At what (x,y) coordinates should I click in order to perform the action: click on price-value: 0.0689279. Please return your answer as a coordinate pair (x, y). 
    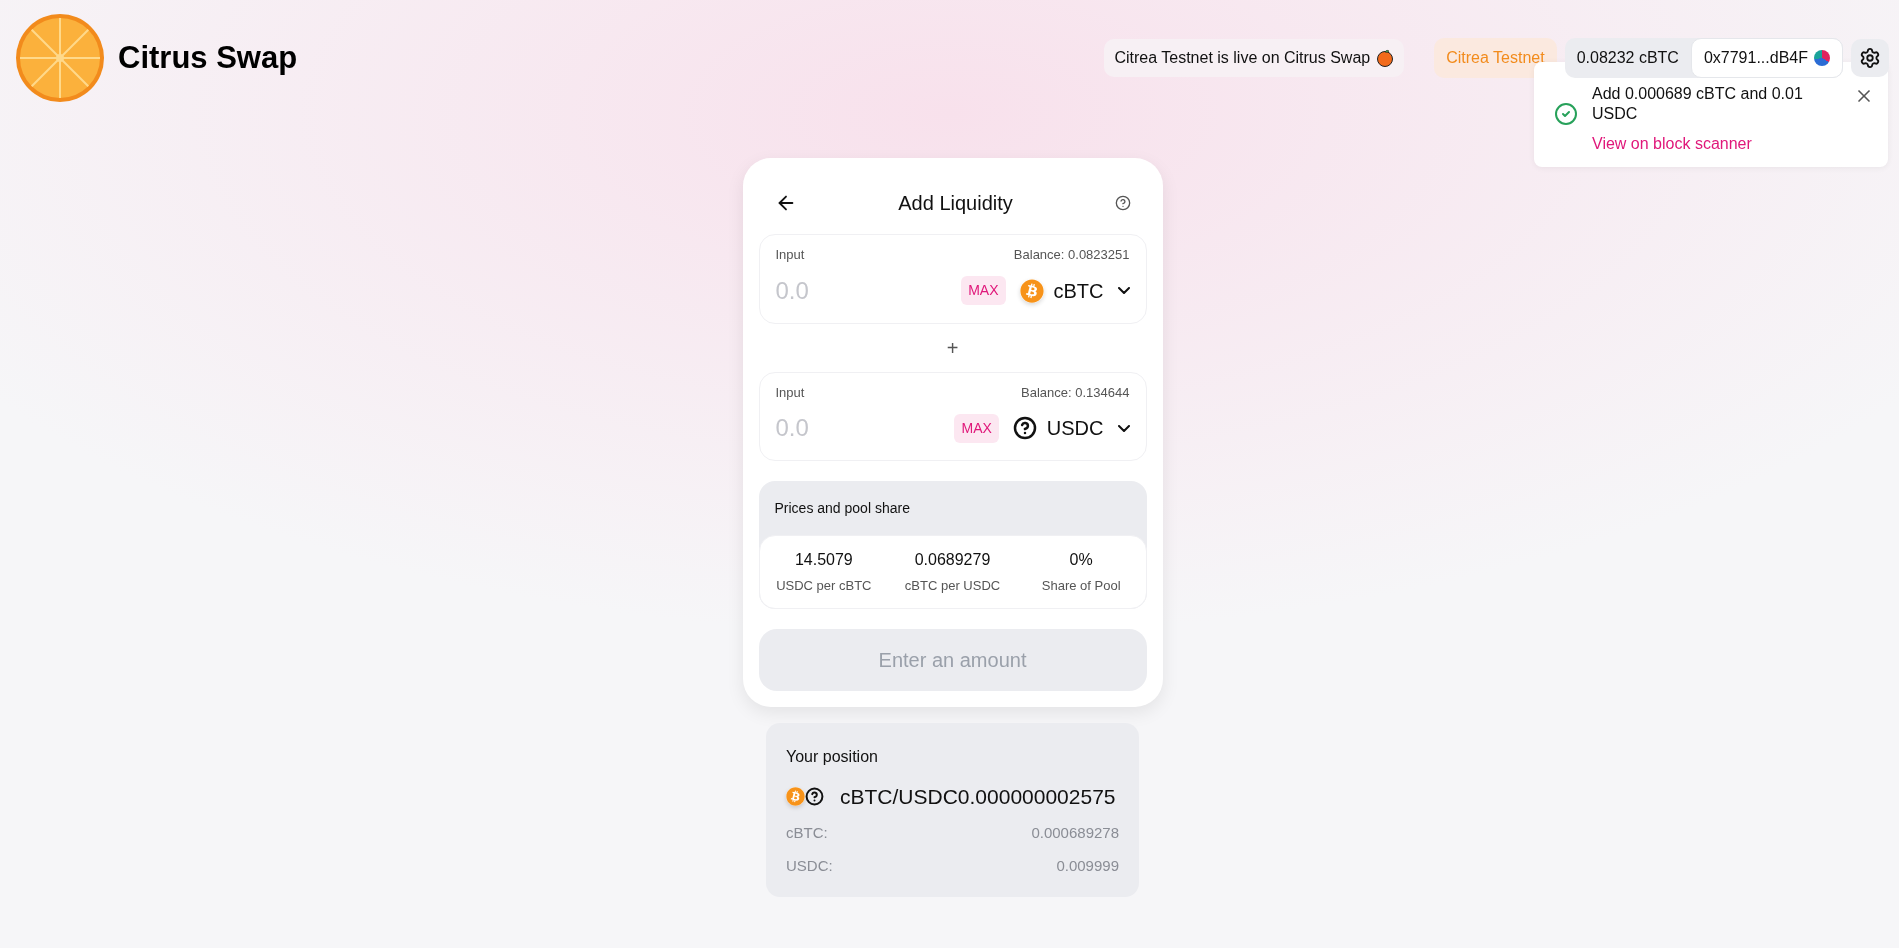
    Looking at the image, I should click on (952, 560).